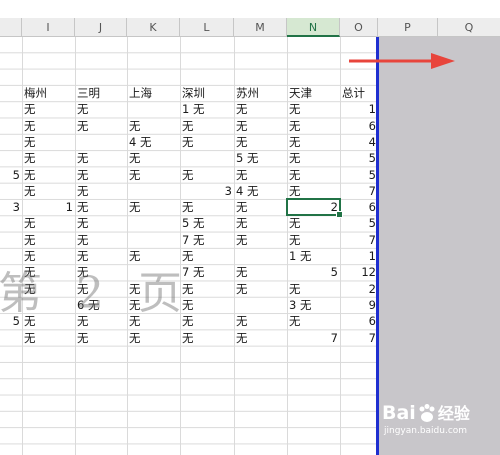 The image size is (500, 455). What do you see at coordinates (359, 289) in the screenshot?
I see `total-cell: 2` at bounding box center [359, 289].